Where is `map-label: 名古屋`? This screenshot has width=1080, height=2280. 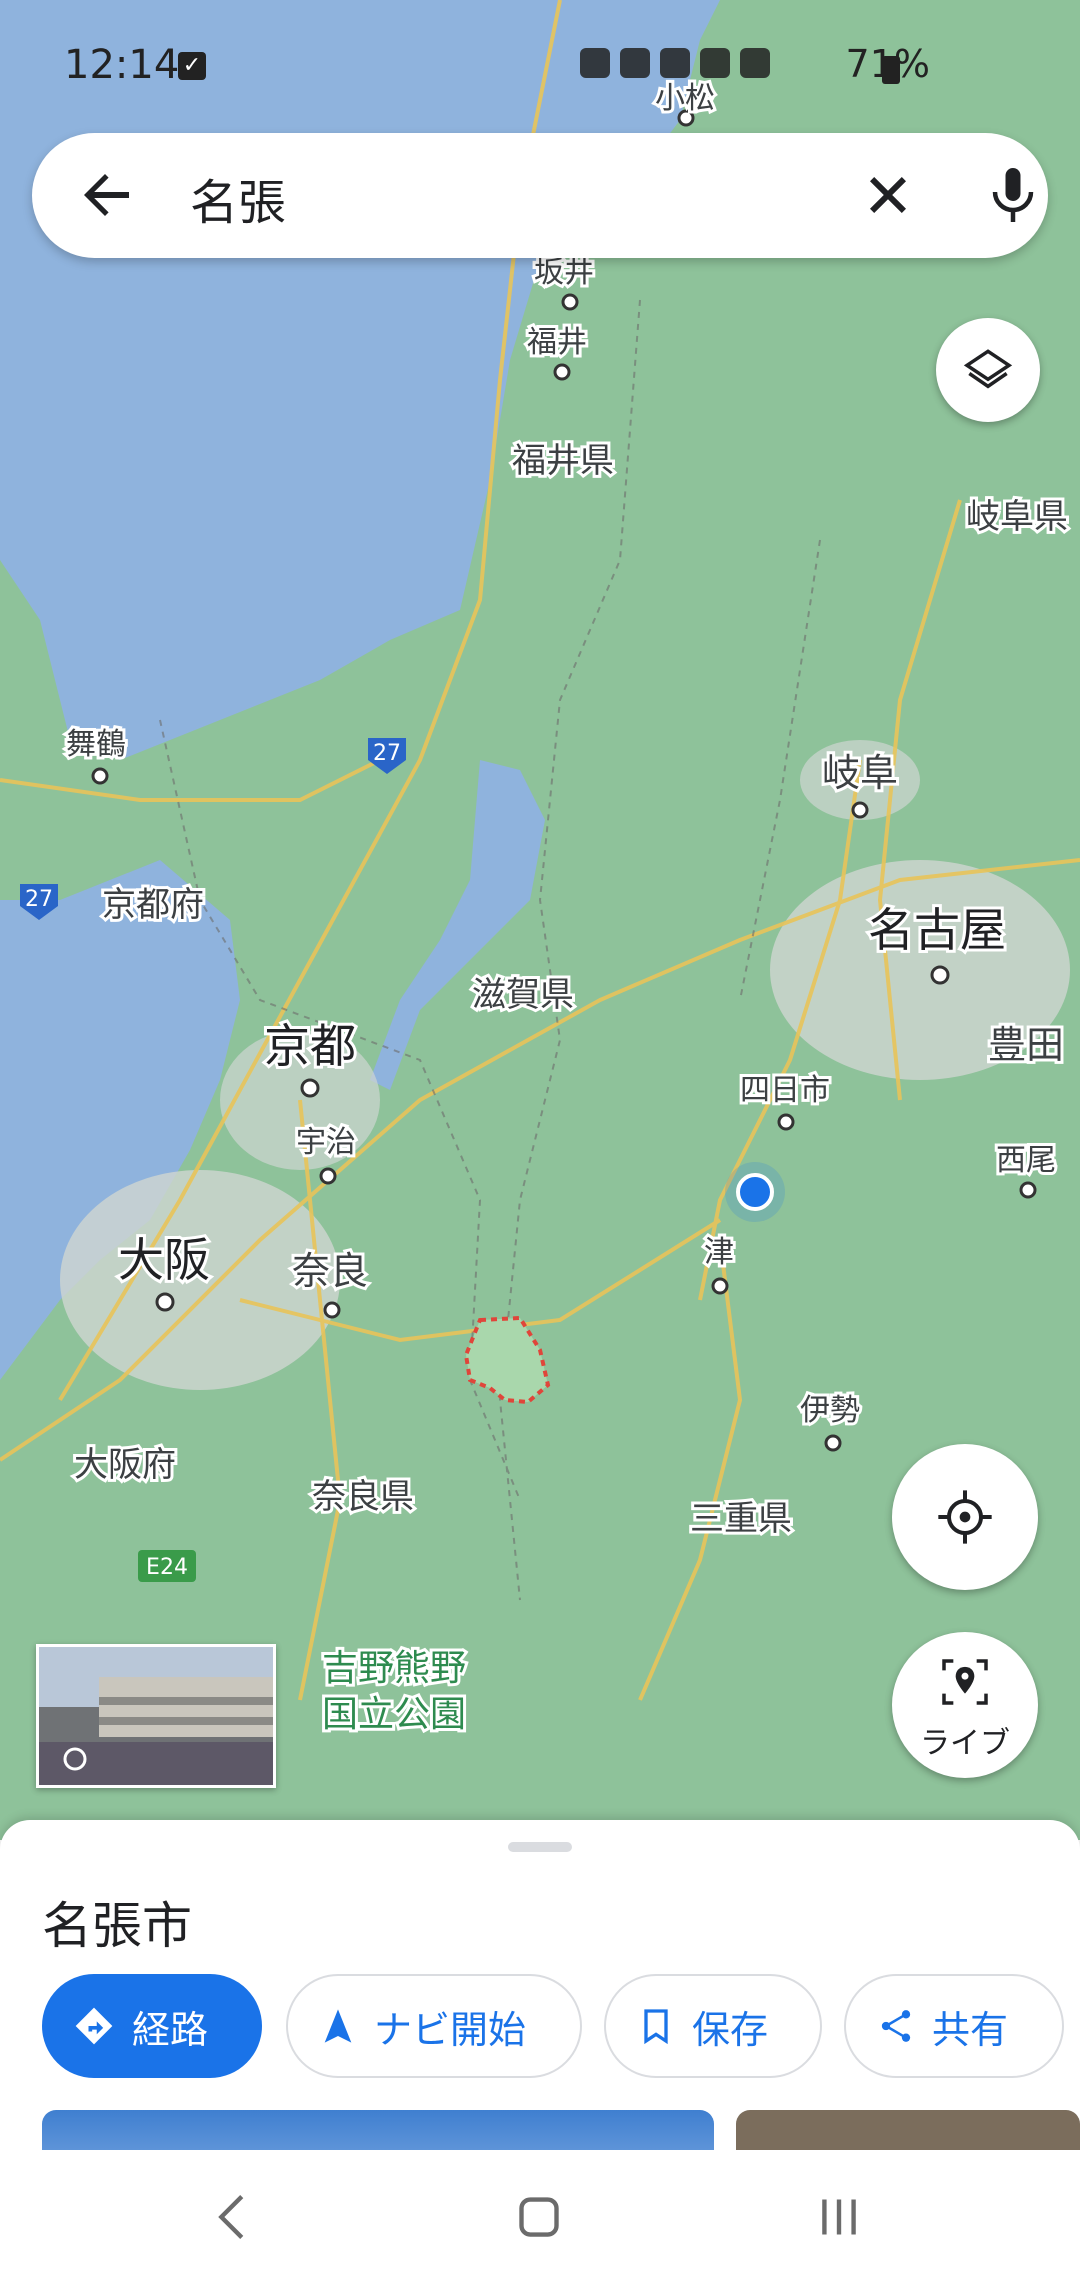 map-label: 名古屋 is located at coordinates (937, 930).